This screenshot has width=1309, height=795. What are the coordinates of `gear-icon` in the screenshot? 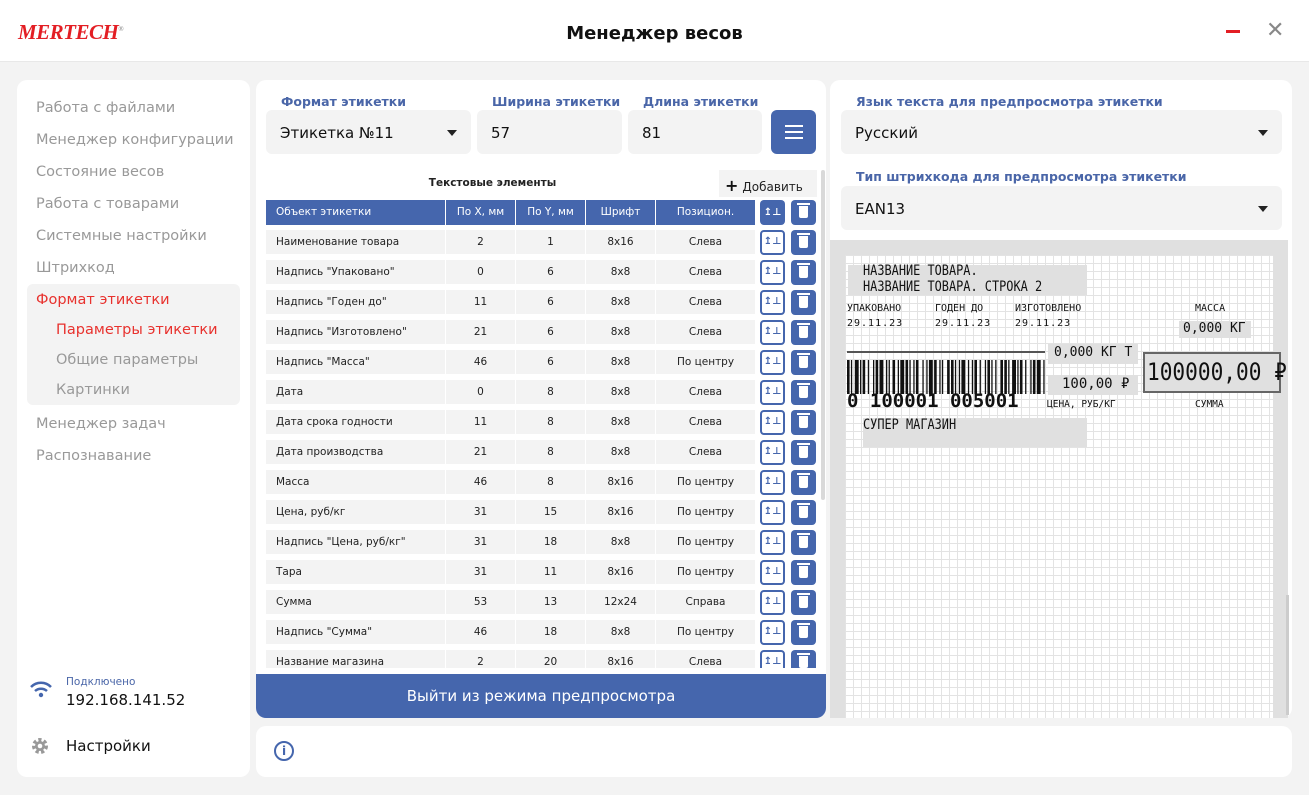 It's located at (40, 746).